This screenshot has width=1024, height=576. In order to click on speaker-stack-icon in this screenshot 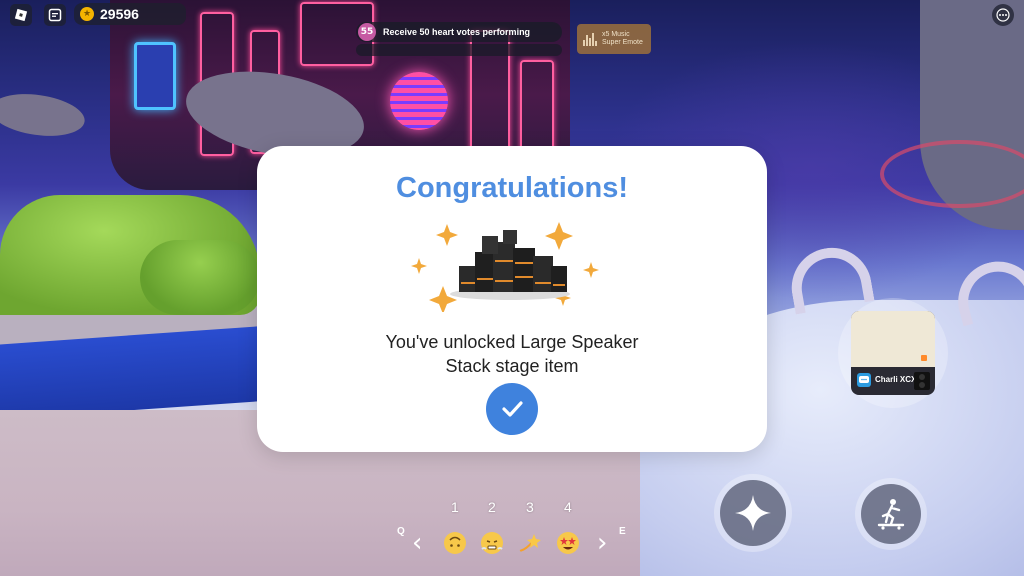, I will do `click(505, 267)`.